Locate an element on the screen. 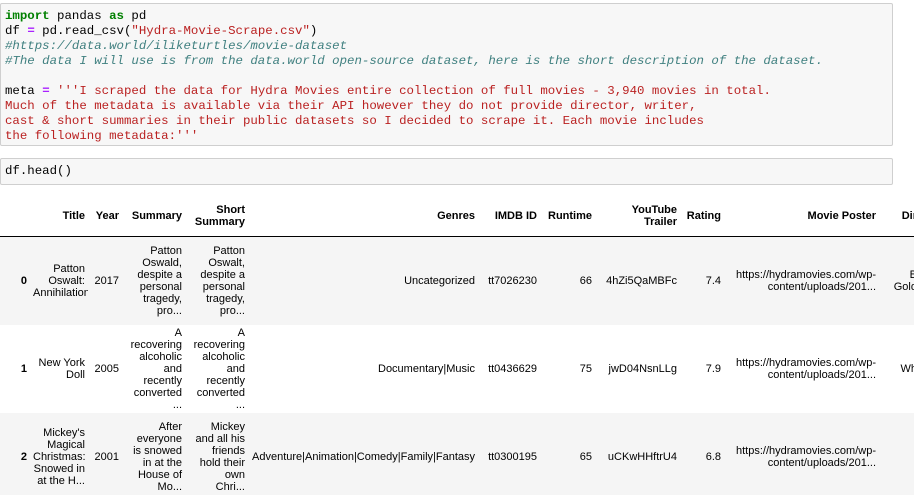 The width and height of the screenshot is (914, 495). column-header: Rating is located at coordinates (702, 216).